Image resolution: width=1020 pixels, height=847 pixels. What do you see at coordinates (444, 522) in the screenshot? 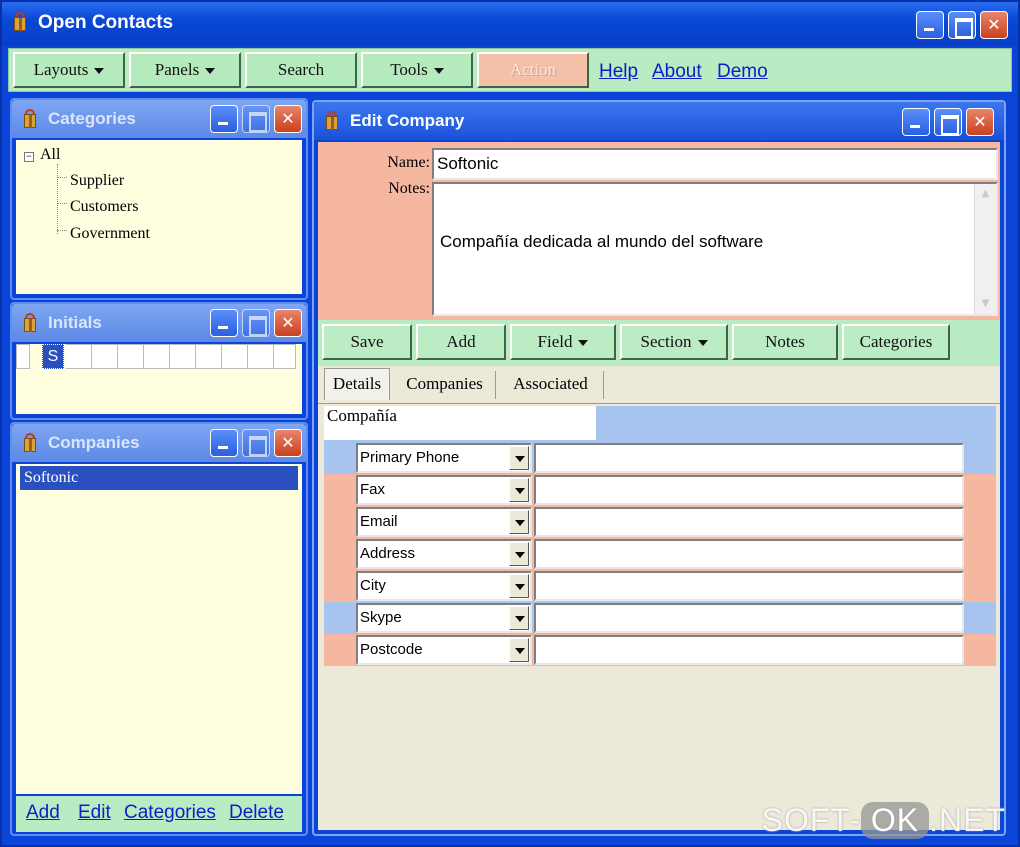
I see `field-type-select: Email` at bounding box center [444, 522].